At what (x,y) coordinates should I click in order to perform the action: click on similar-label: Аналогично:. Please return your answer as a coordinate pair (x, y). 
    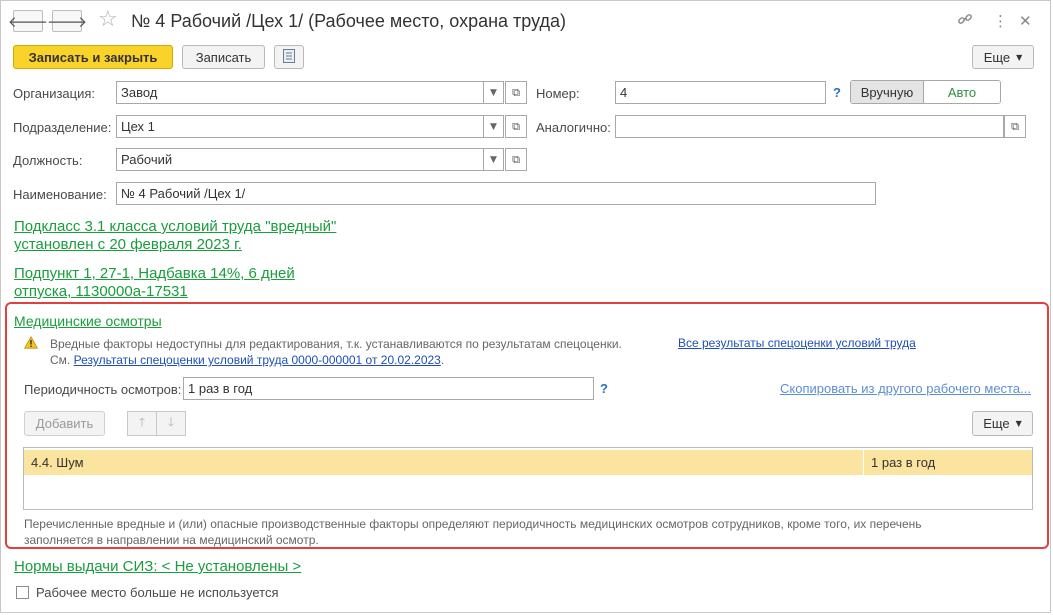
    Looking at the image, I should click on (573, 127).